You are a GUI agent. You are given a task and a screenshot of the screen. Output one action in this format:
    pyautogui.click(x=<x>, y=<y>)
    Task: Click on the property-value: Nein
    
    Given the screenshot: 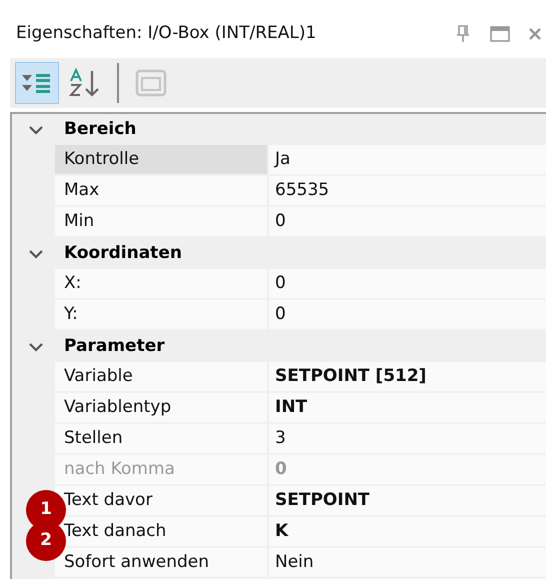 What is the action you would take?
    pyautogui.click(x=407, y=563)
    